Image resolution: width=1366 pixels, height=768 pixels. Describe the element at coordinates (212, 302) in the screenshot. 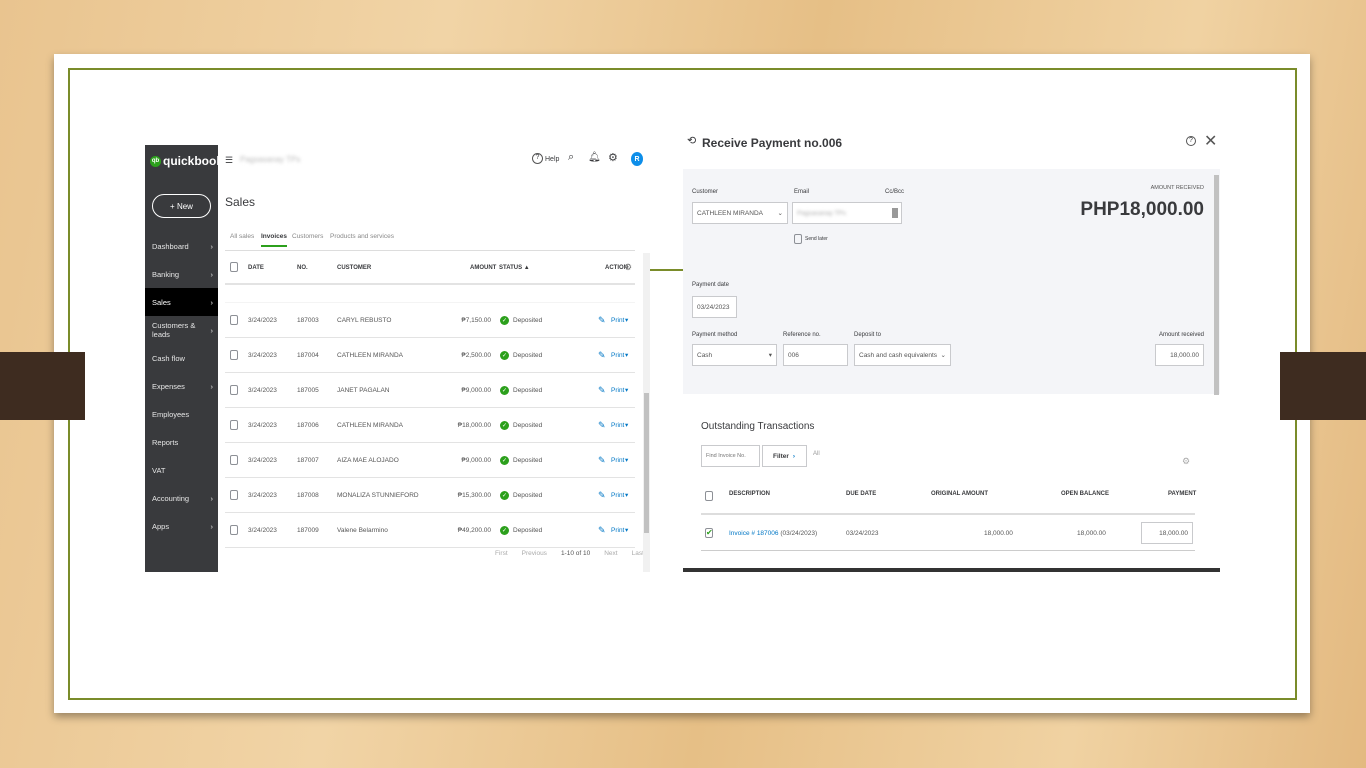

I see `chevron-right-icon: ›` at that location.